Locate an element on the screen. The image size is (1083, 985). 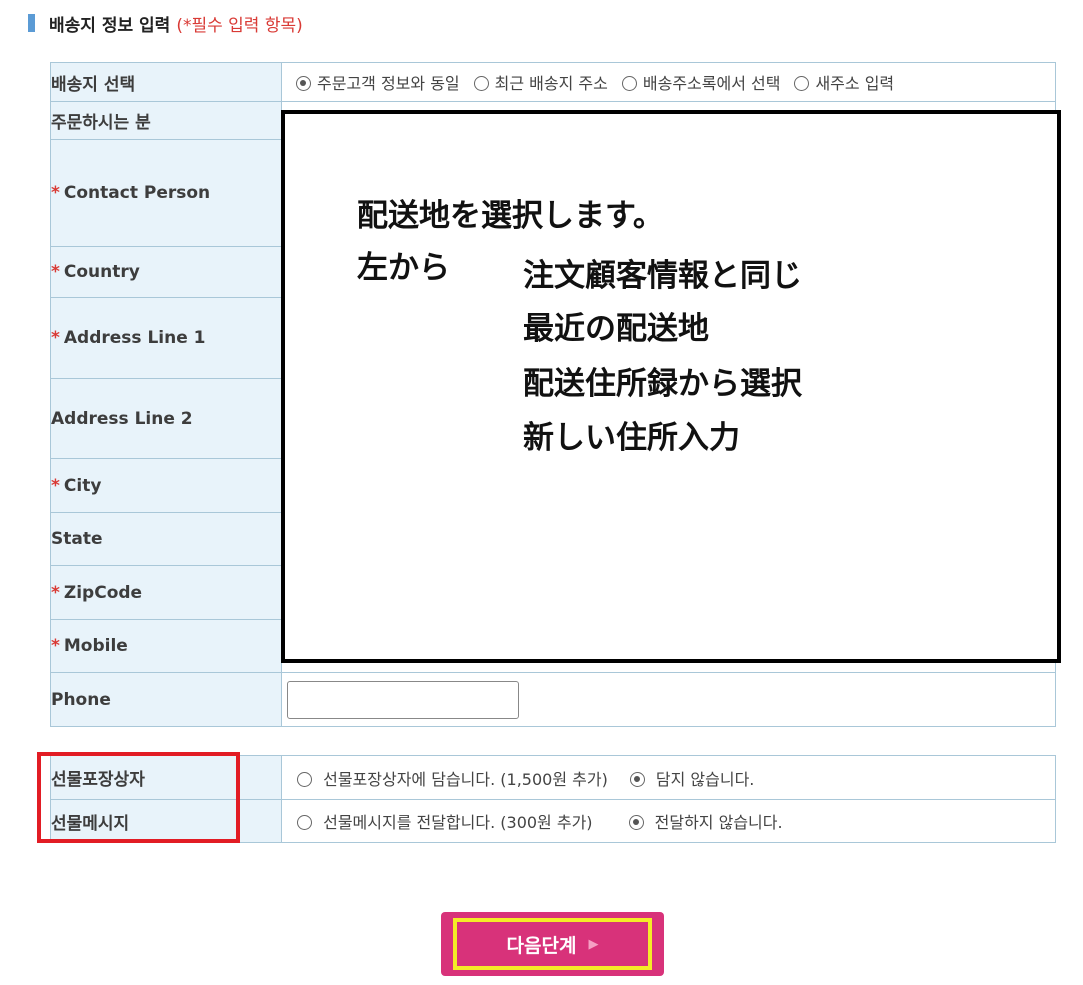
phone-row: Phone is located at coordinates (553, 699).